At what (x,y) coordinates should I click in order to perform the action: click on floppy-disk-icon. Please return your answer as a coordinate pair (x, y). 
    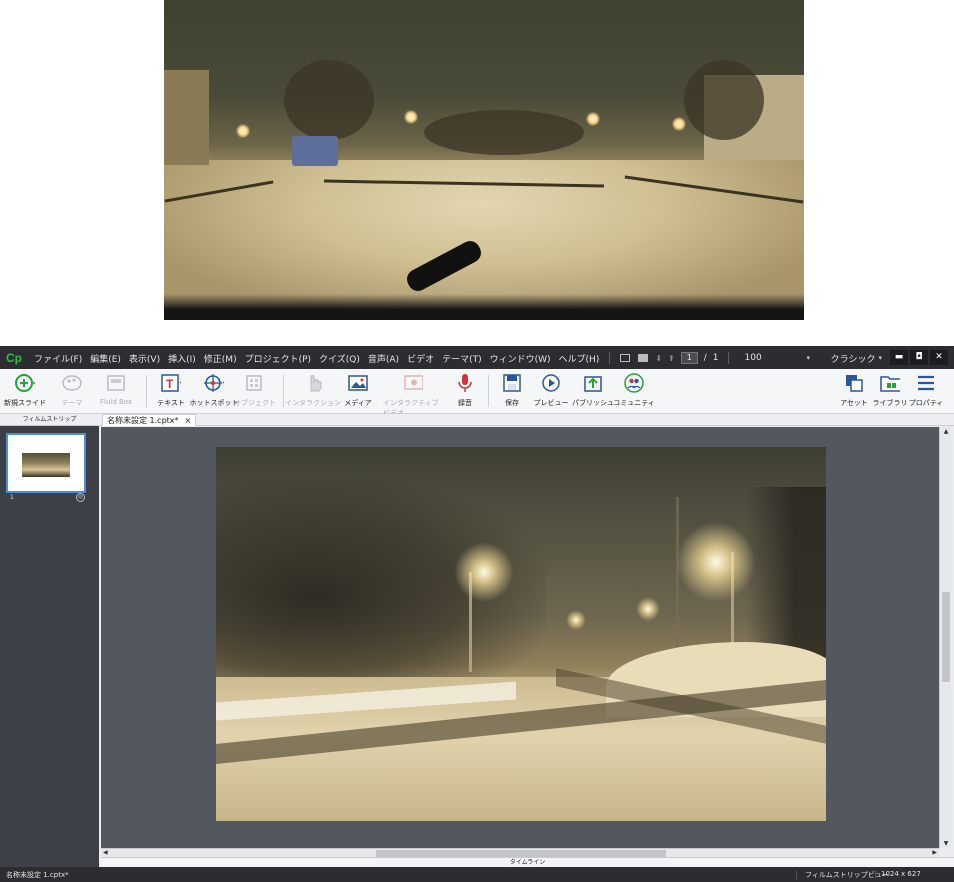
    Looking at the image, I should click on (512, 383).